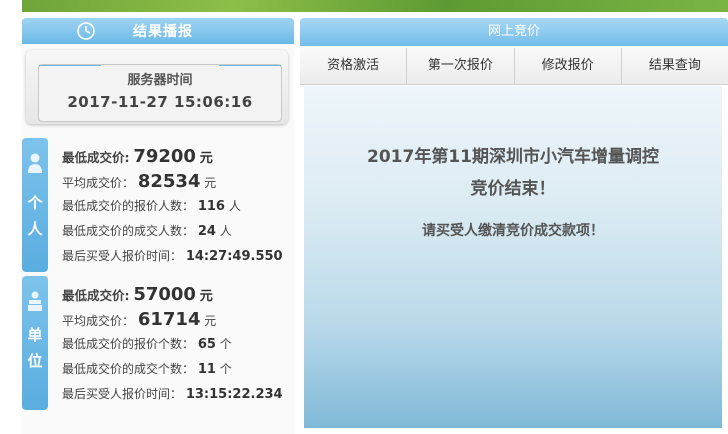 The image size is (728, 434). I want to click on result-broadcast-header: 结果播报, so click(158, 31).